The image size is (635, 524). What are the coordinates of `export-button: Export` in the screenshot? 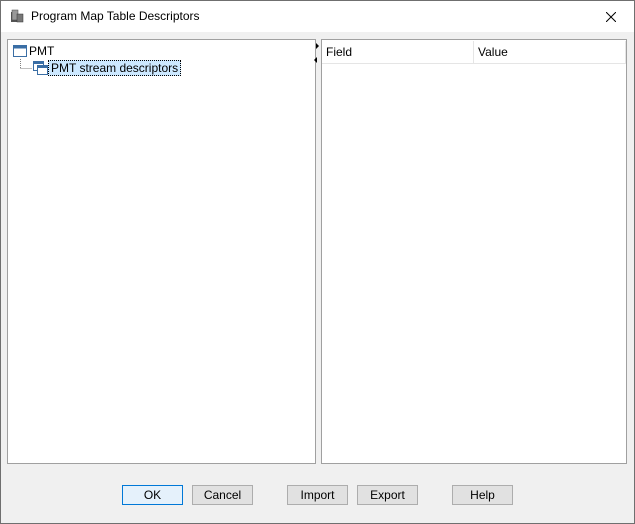 It's located at (387, 495).